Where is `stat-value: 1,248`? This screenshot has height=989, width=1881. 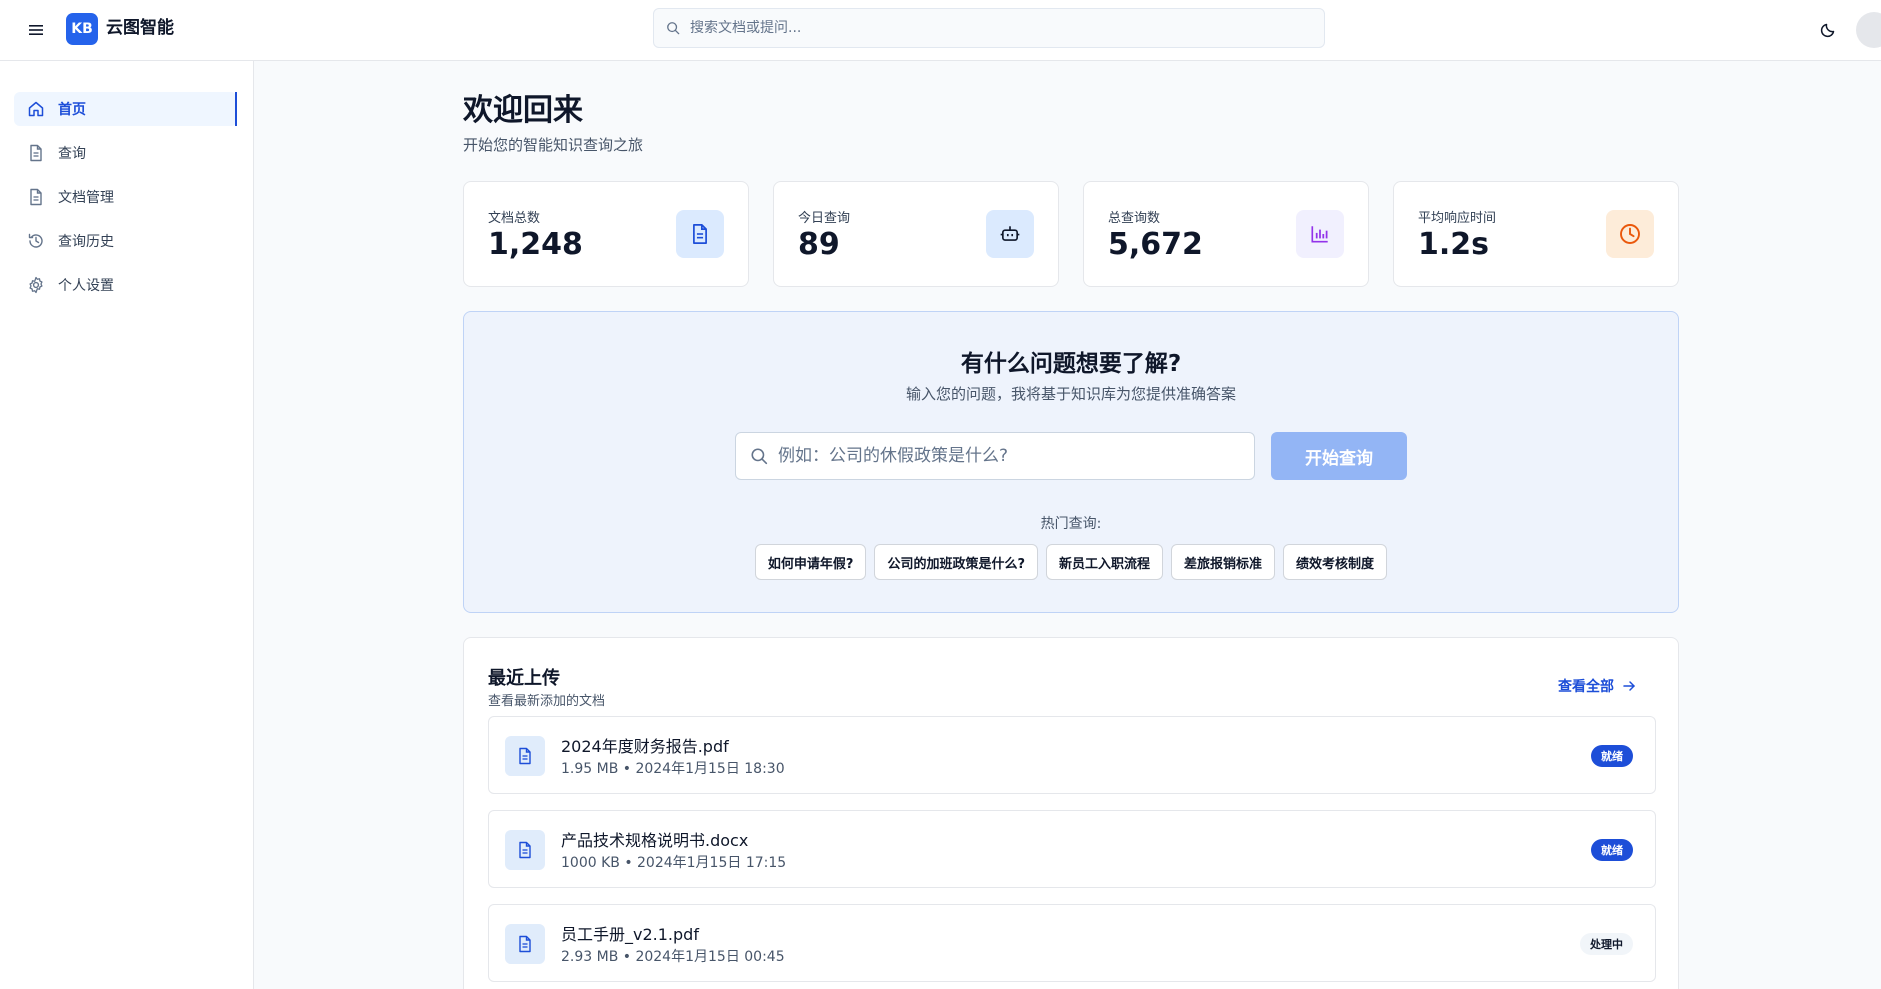
stat-value: 1,248 is located at coordinates (535, 244).